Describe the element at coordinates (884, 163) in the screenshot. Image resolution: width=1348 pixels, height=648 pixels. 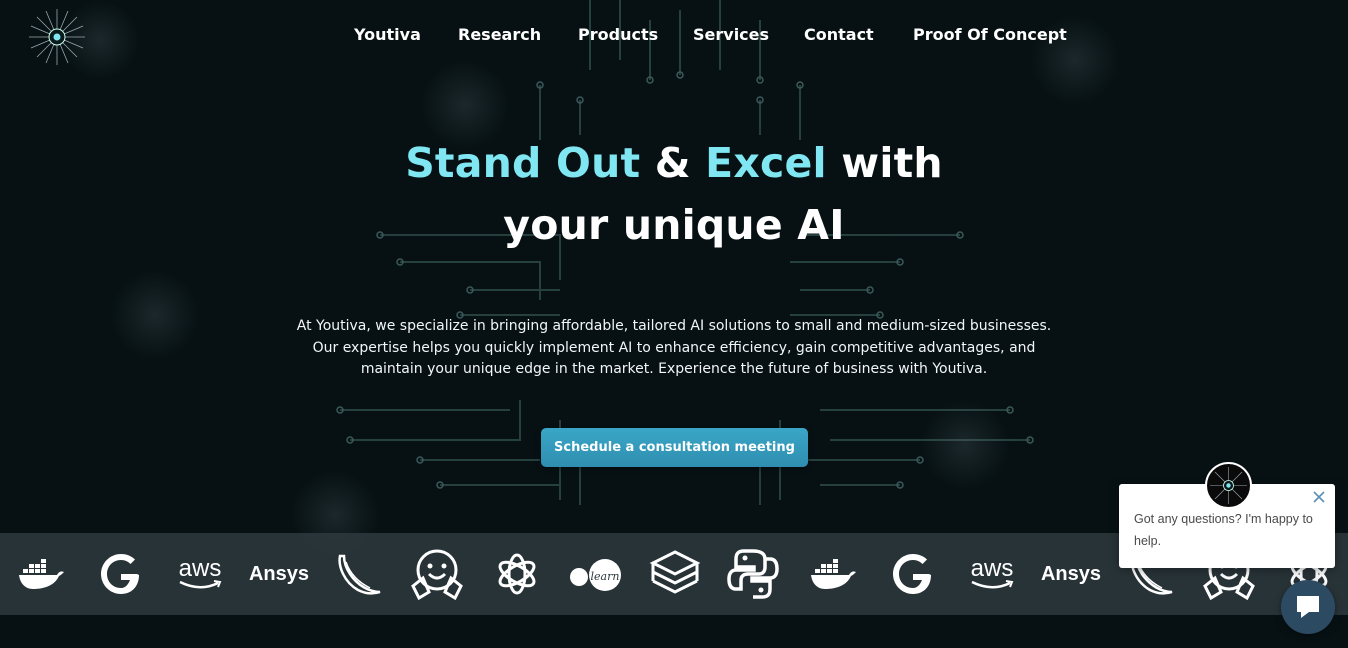
I see `hero-title-with: with` at that location.